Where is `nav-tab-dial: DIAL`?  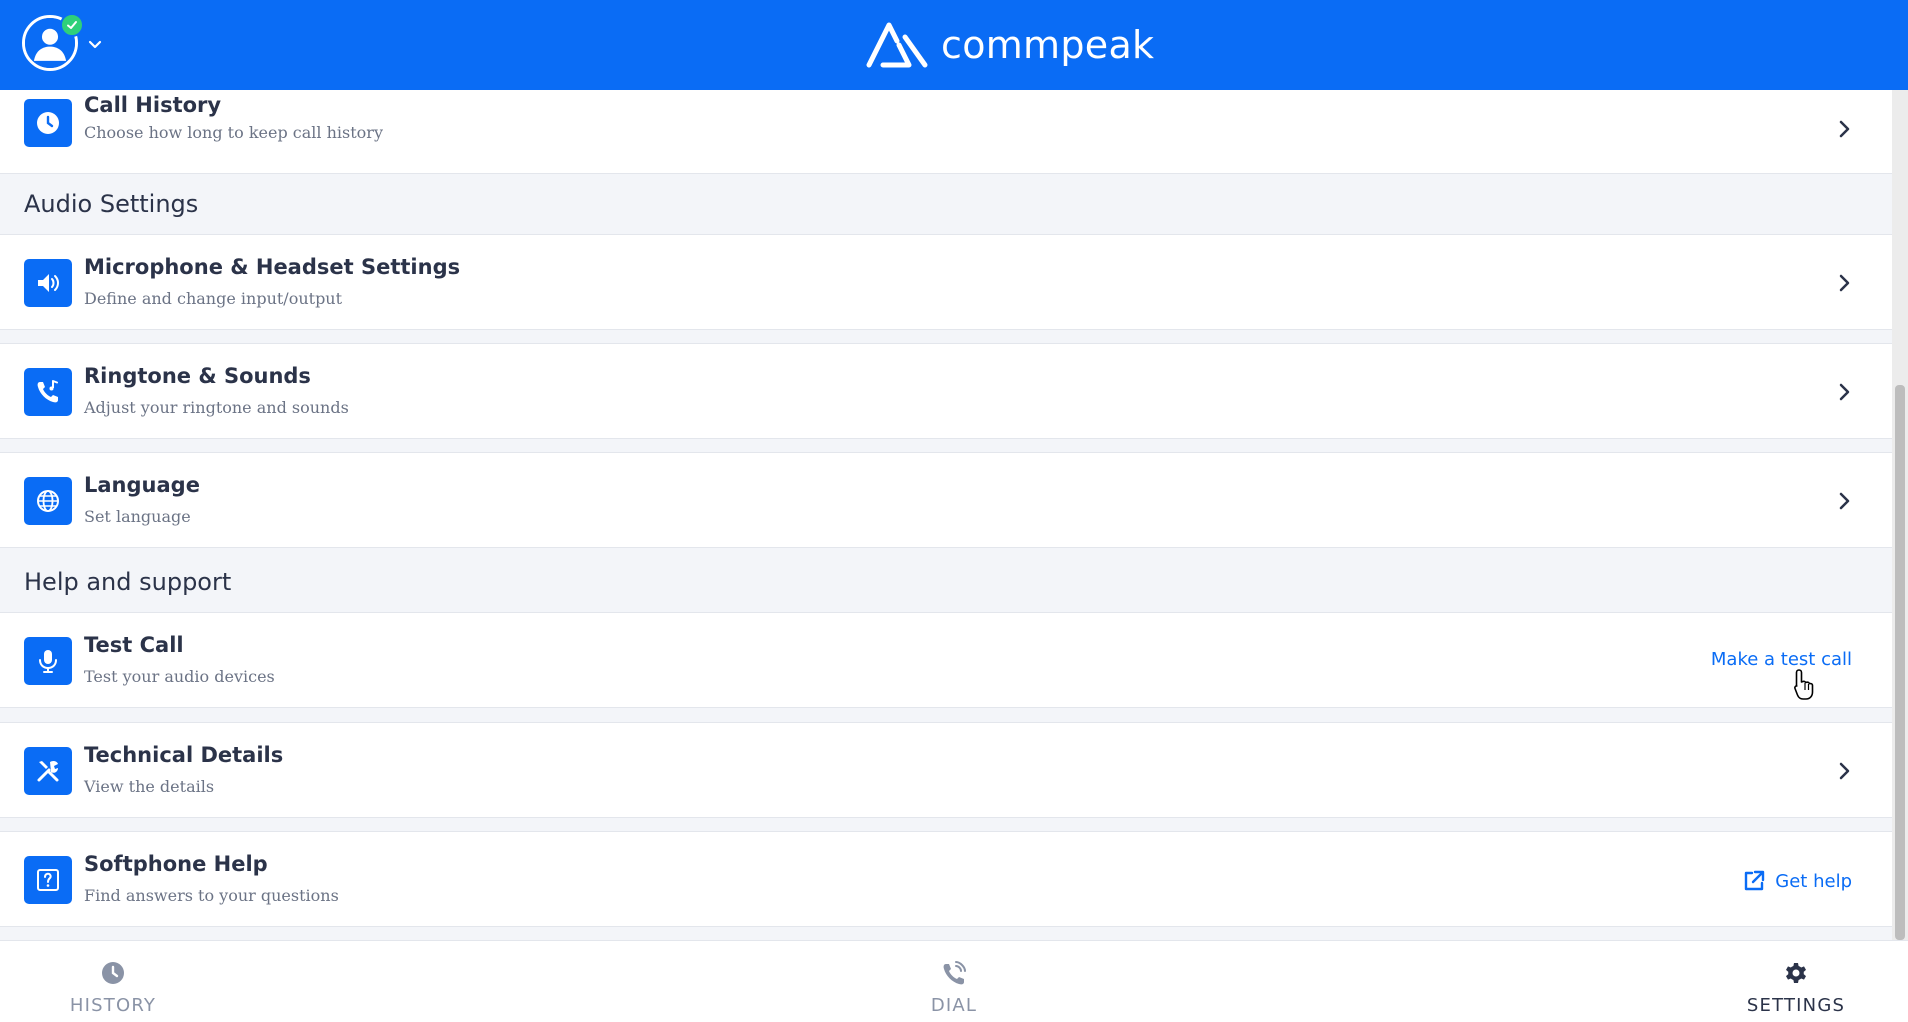
nav-tab-dial: DIAL is located at coordinates (954, 981).